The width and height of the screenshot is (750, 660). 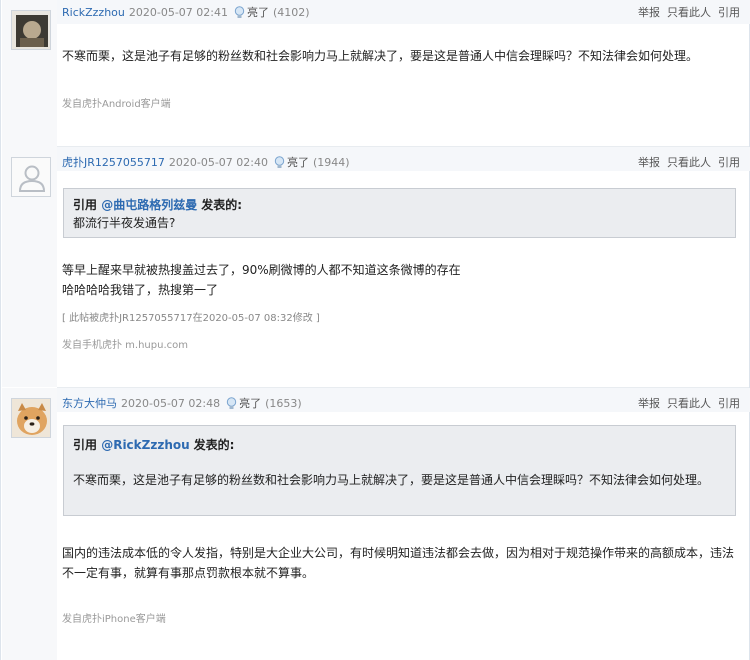 What do you see at coordinates (89, 403) in the screenshot?
I see `username-link: 东方大仲马` at bounding box center [89, 403].